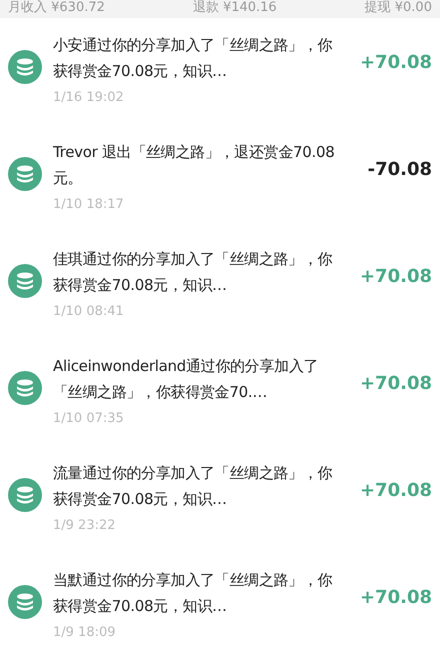  I want to click on record-time: 1/10 18:17, so click(89, 204).